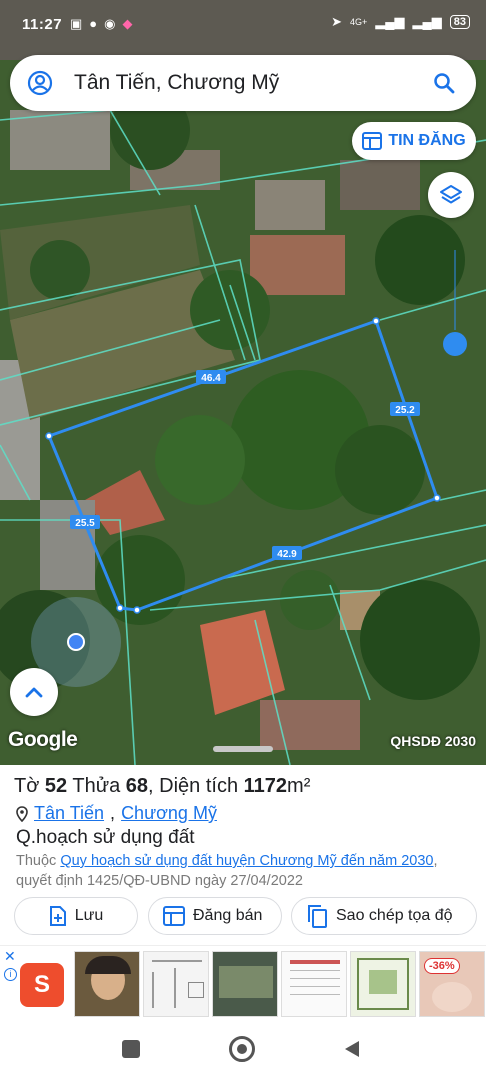  I want to click on search-icon, so click(444, 83).